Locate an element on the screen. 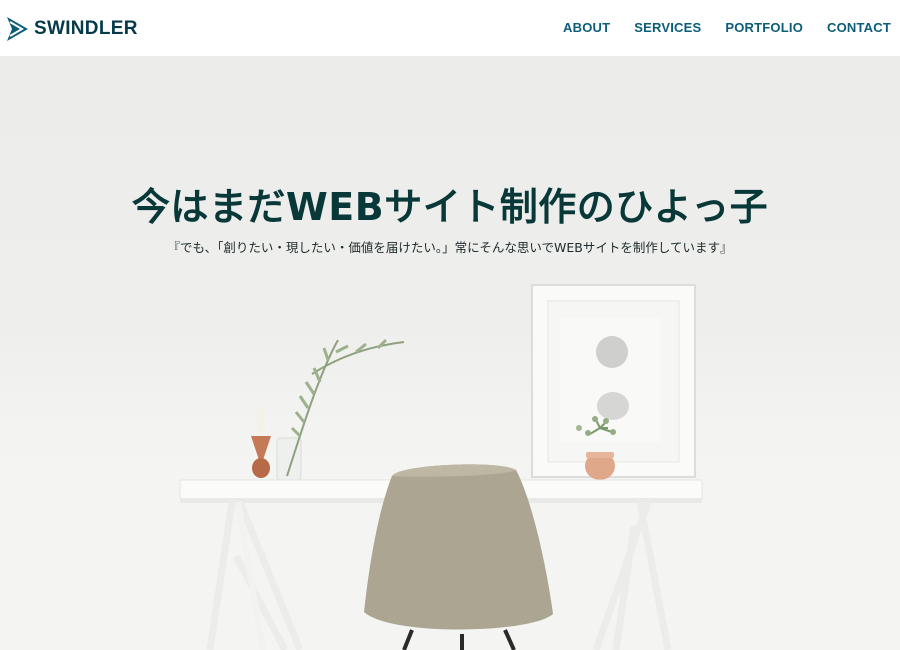  logo: SWINDLER is located at coordinates (72, 29).